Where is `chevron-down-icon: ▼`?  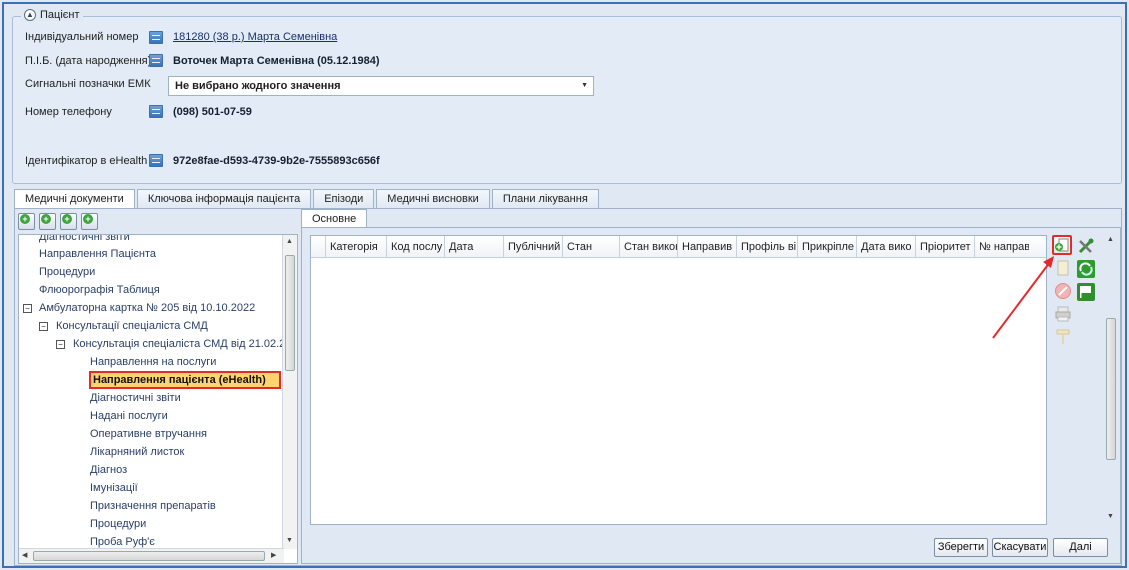 chevron-down-icon: ▼ is located at coordinates (584, 85).